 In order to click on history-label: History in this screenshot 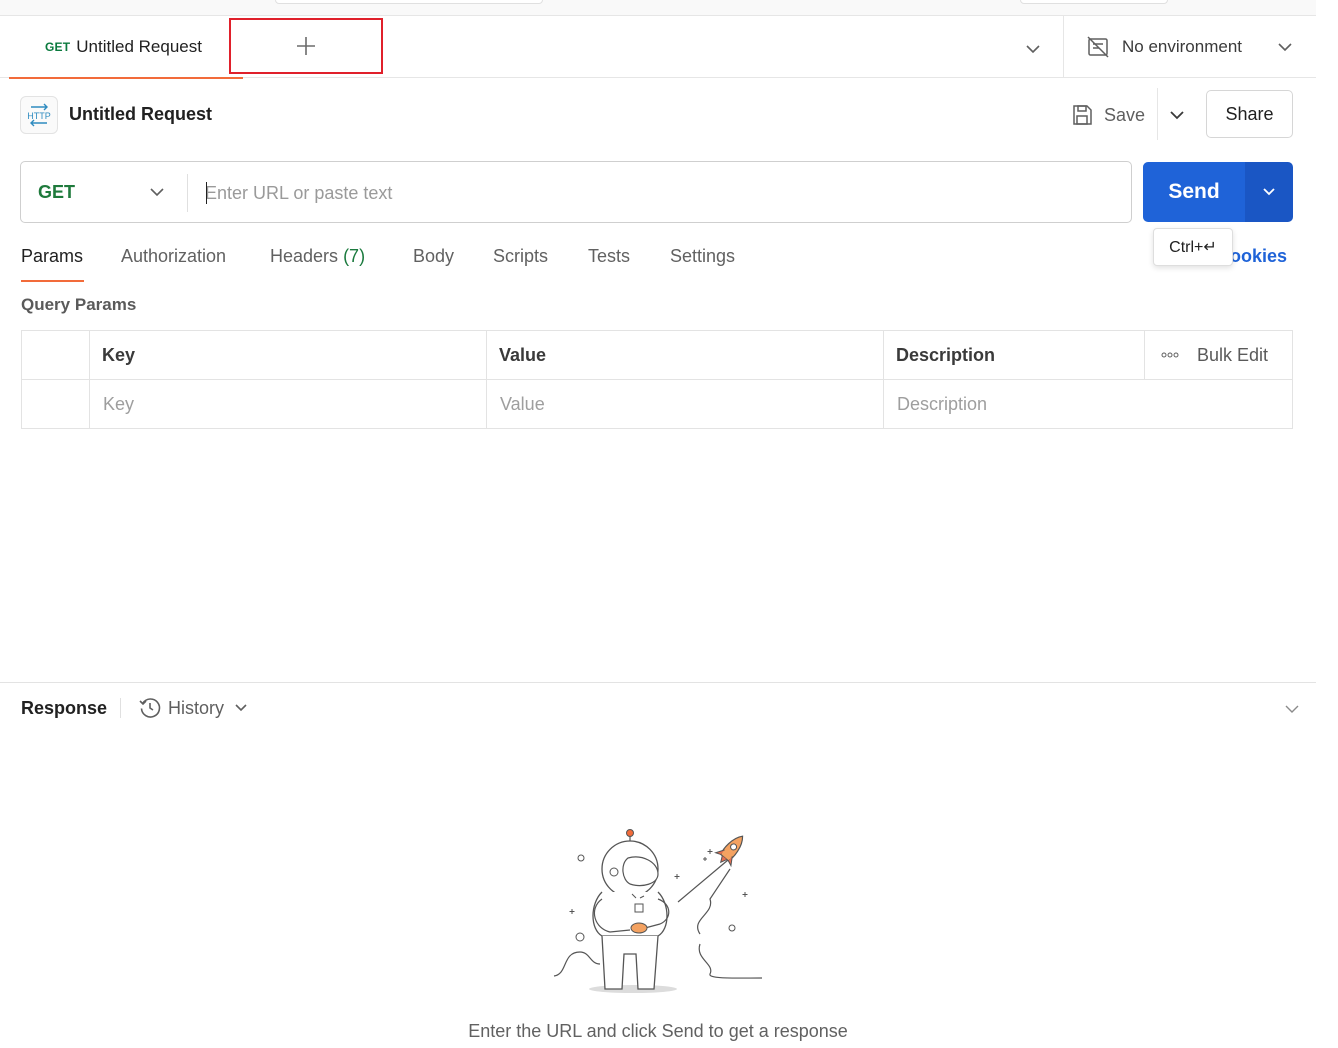, I will do `click(196, 707)`.